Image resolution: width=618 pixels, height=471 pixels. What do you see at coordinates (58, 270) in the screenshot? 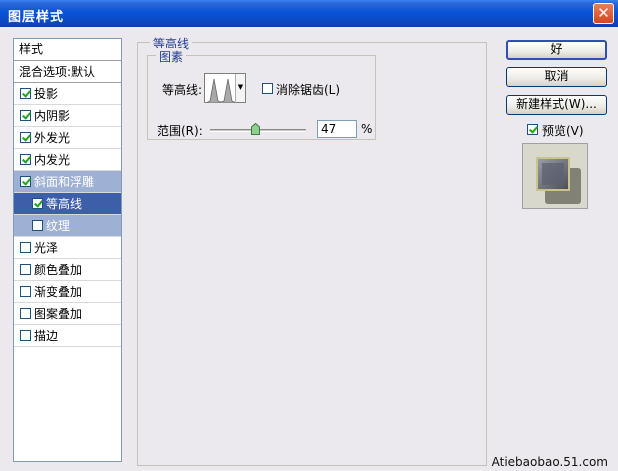
I see `style-item-label: 颜色叠加` at bounding box center [58, 270].